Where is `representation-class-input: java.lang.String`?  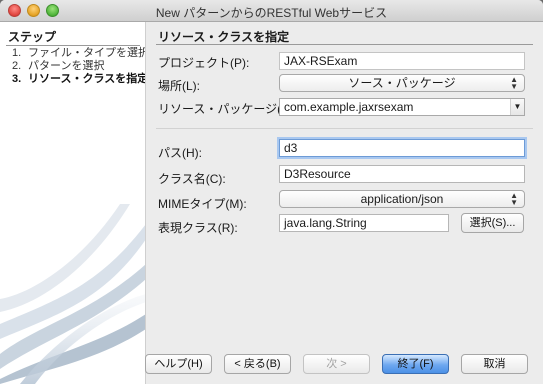
representation-class-input: java.lang.String is located at coordinates (364, 223).